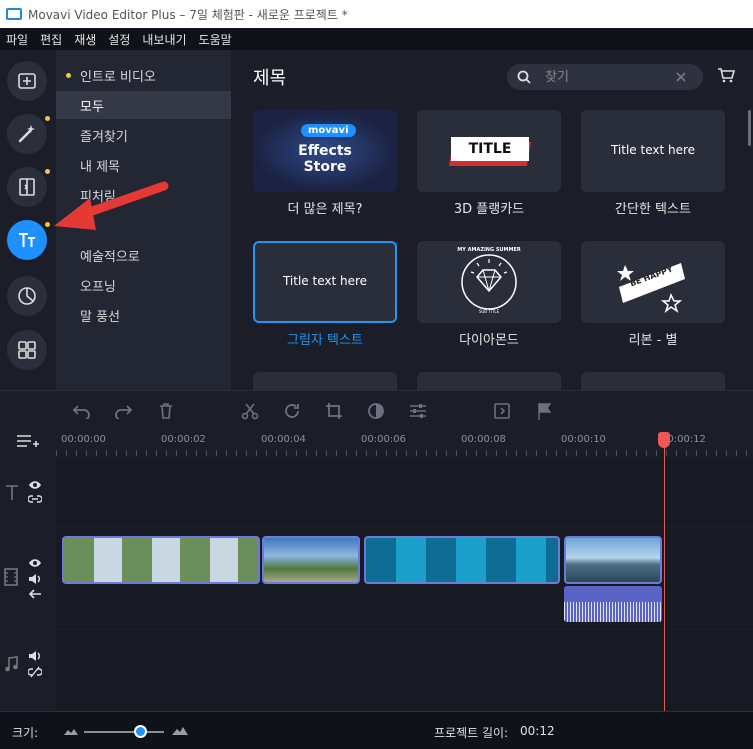 Image resolution: width=753 pixels, height=749 pixels. I want to click on unlink-icon, so click(35, 672).